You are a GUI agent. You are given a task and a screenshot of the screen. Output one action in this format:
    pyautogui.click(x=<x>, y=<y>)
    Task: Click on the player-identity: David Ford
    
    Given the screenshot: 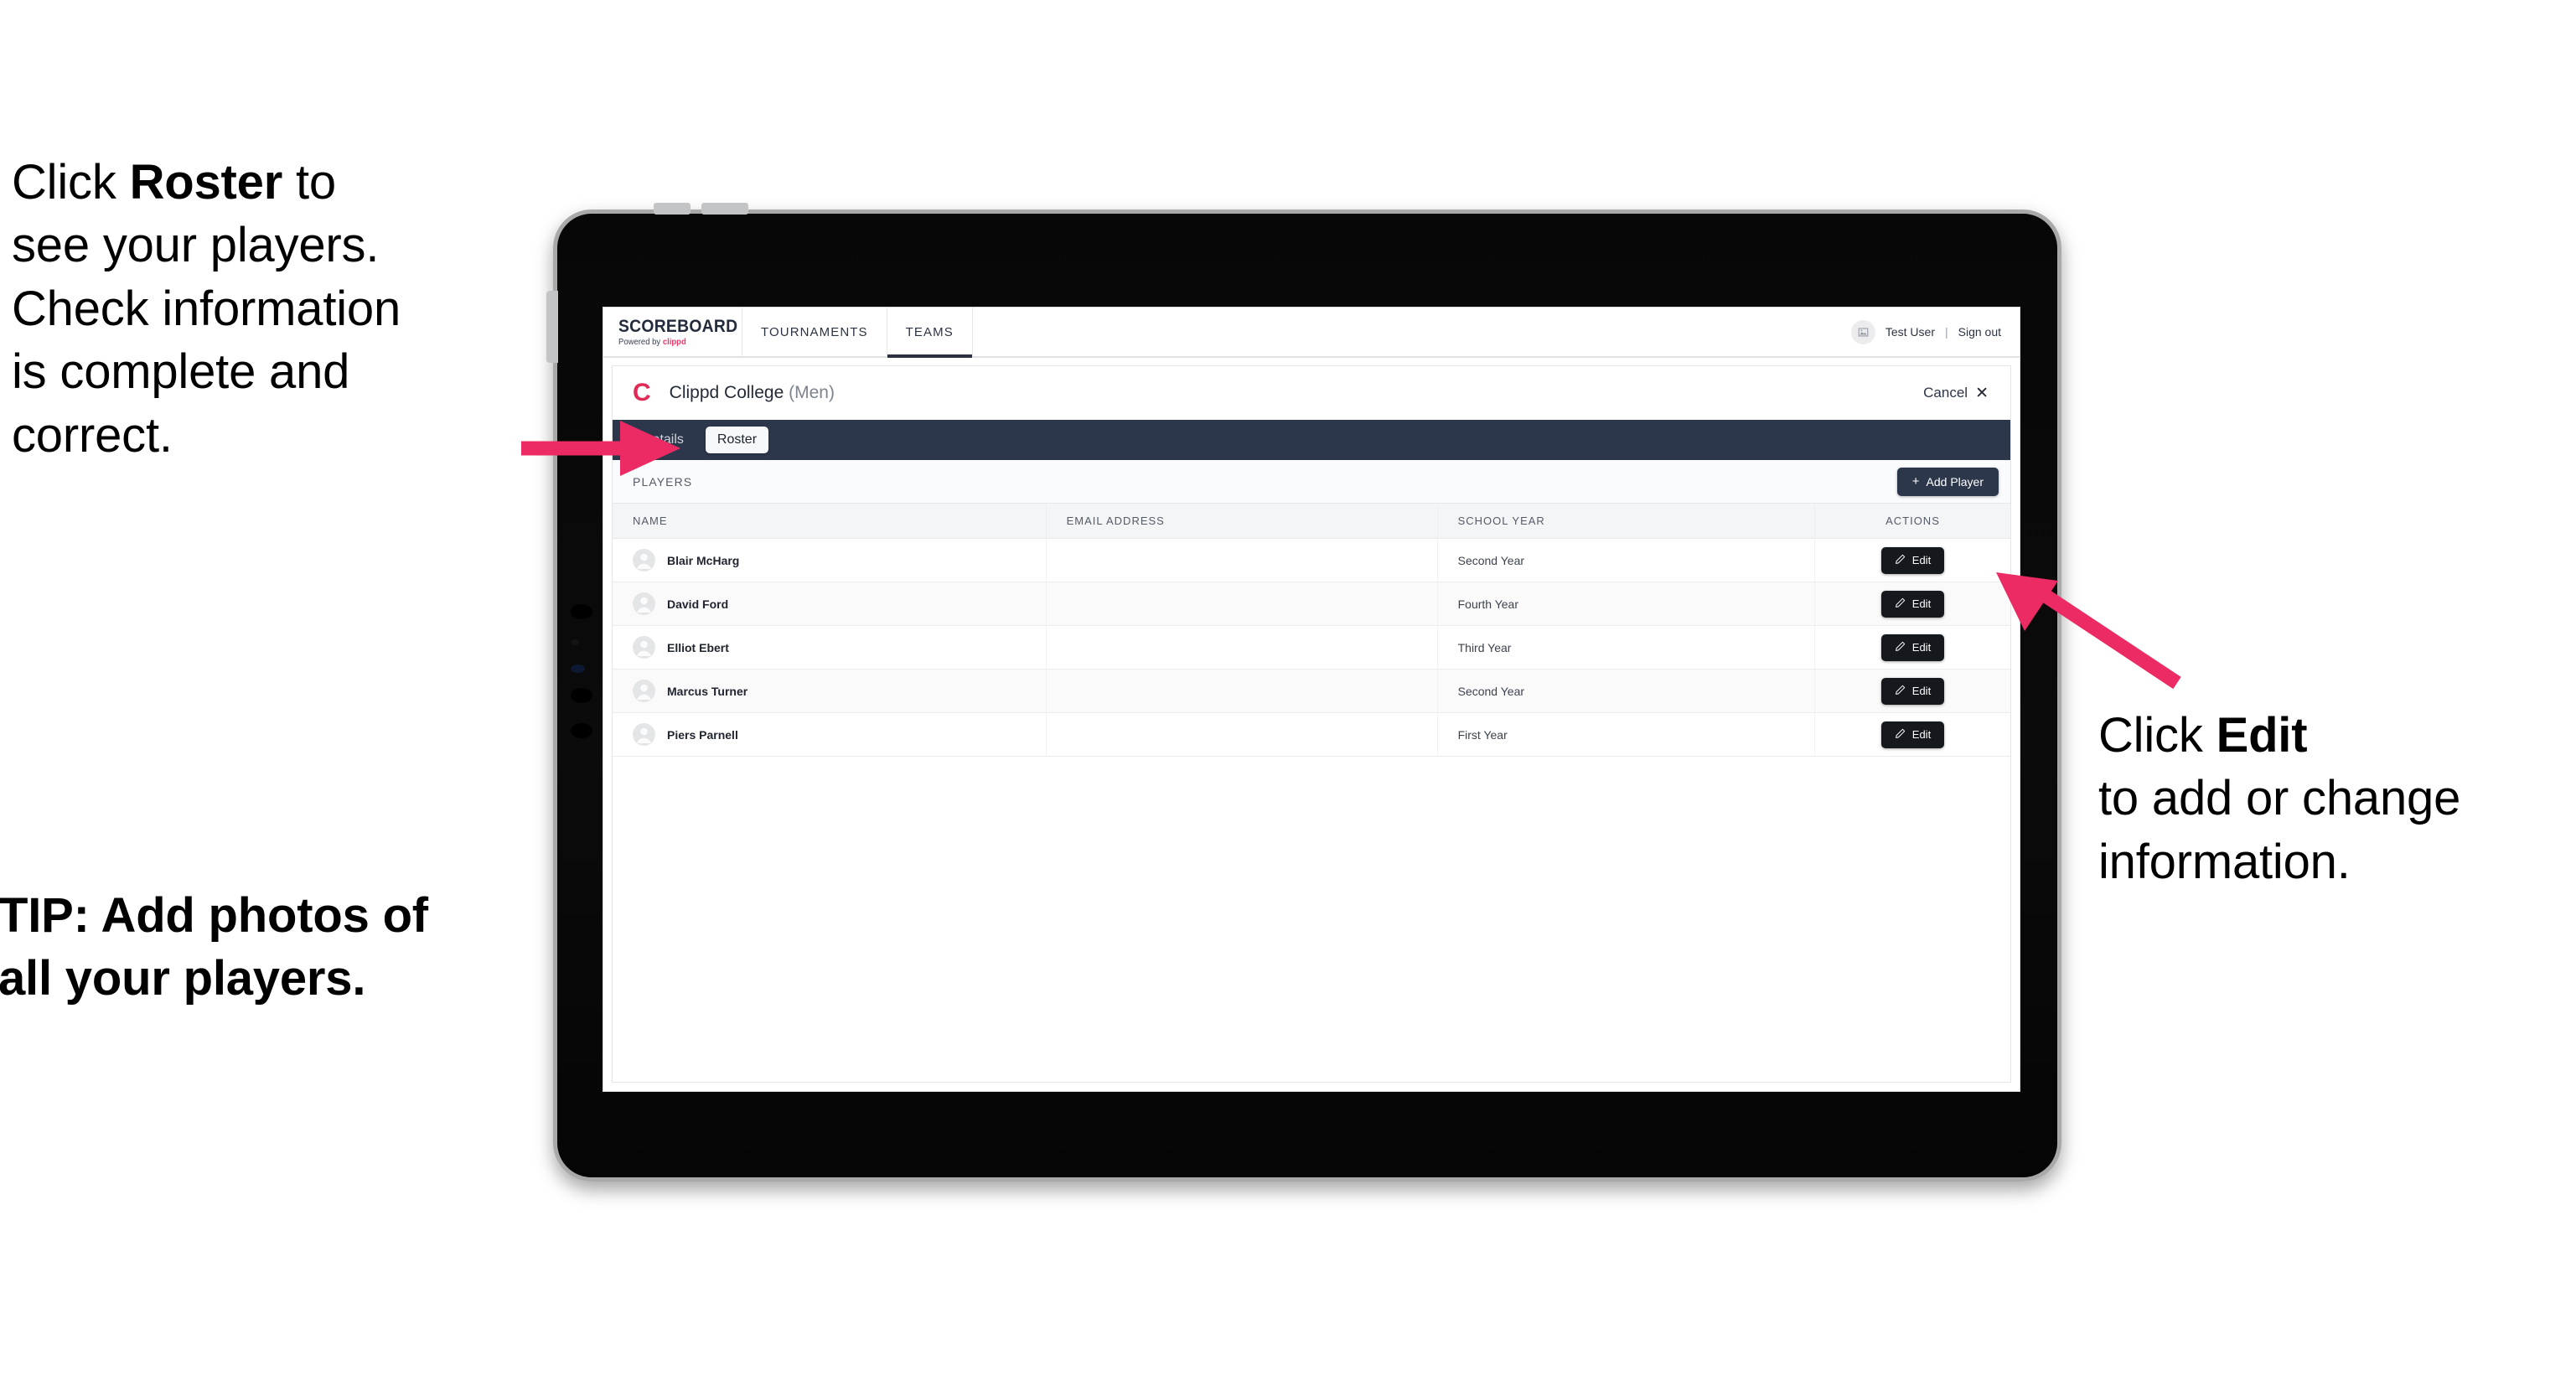 What is the action you would take?
    pyautogui.click(x=839, y=603)
    